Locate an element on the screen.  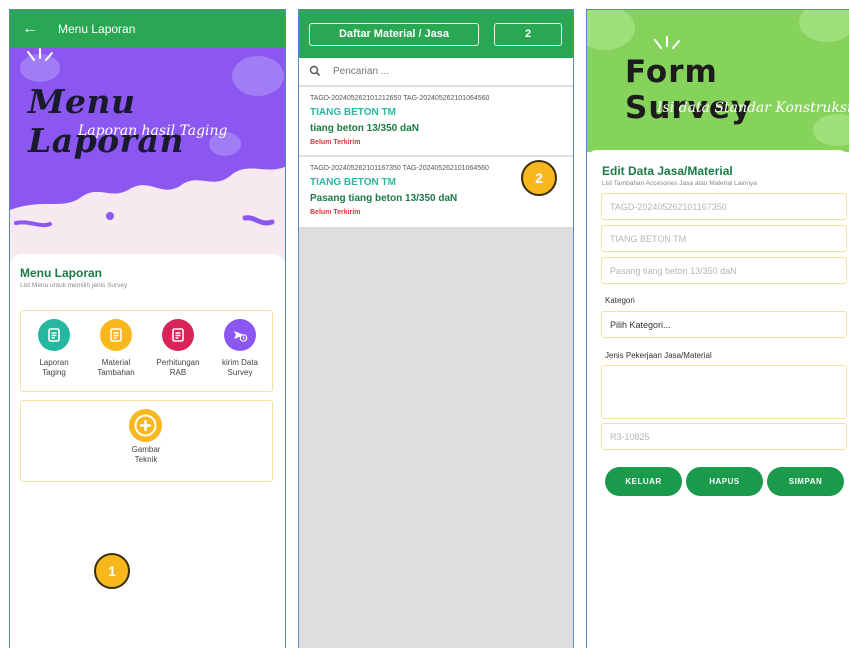
tagd-field: TAGD-202405262101167350 is located at coordinates (724, 206).